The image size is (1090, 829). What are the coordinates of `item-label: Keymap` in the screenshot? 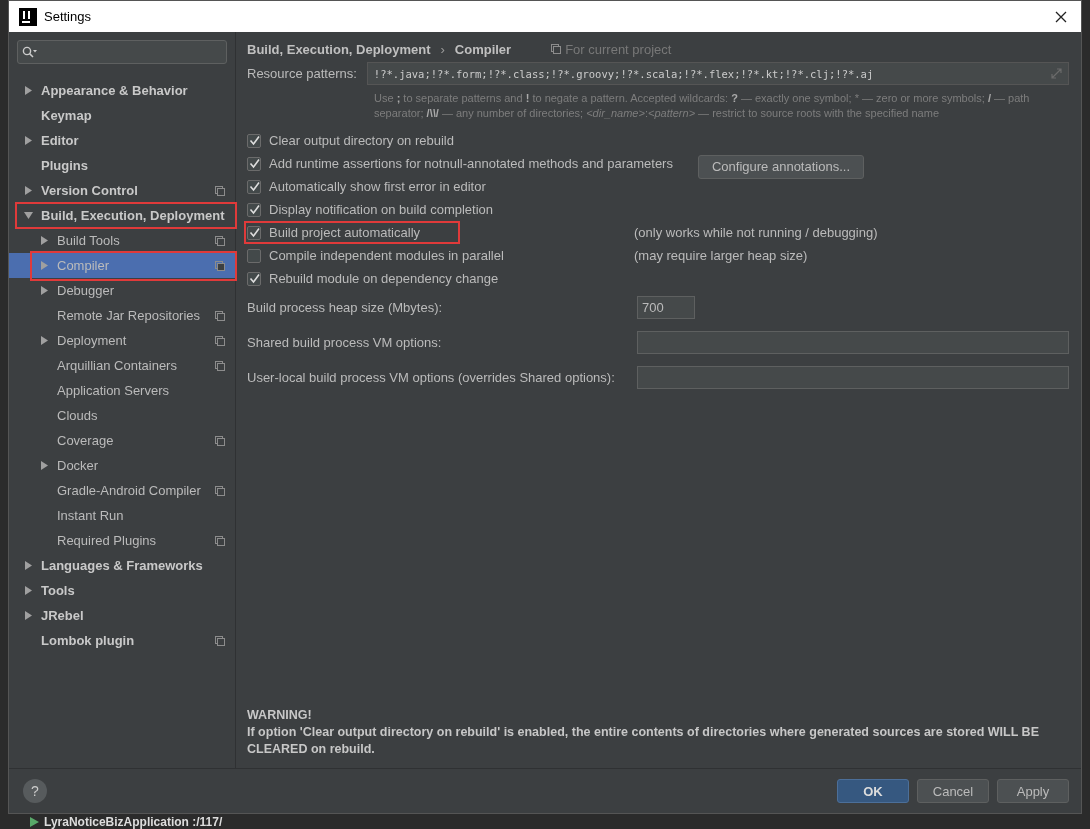 It's located at (66, 115).